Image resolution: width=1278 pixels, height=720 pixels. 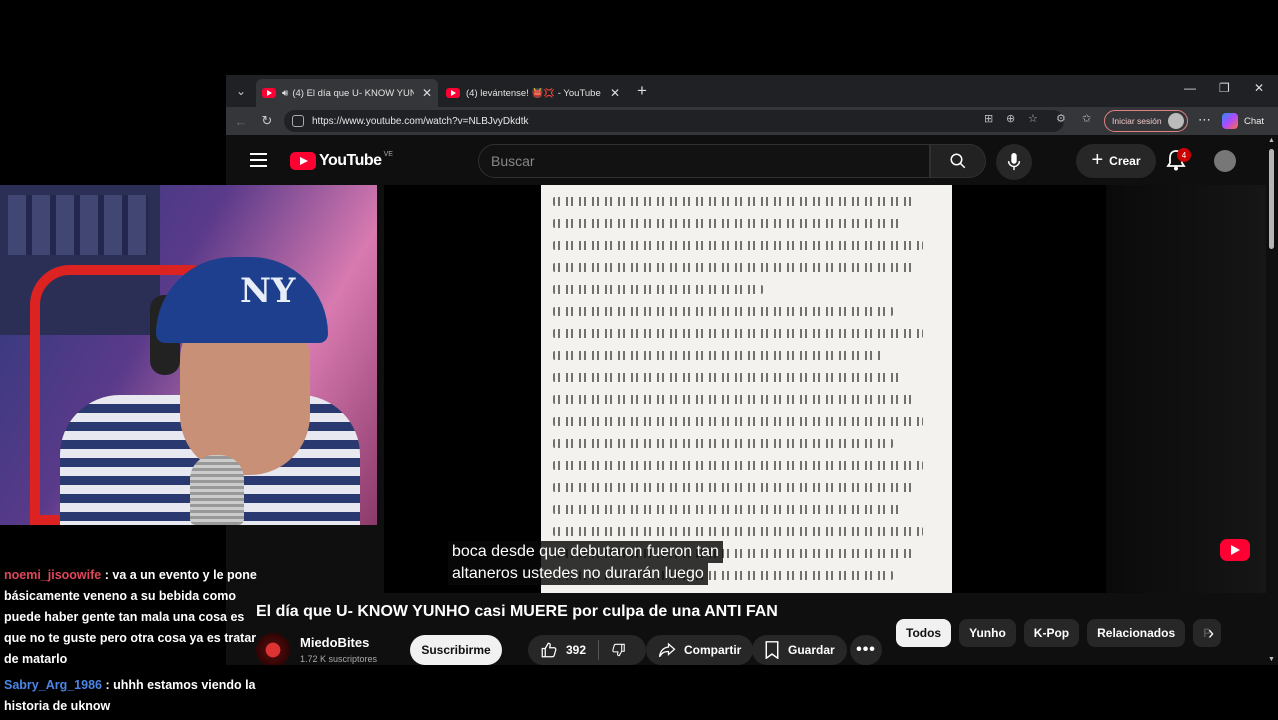 What do you see at coordinates (988, 118) in the screenshot?
I see `app-install-icon: ⊞` at bounding box center [988, 118].